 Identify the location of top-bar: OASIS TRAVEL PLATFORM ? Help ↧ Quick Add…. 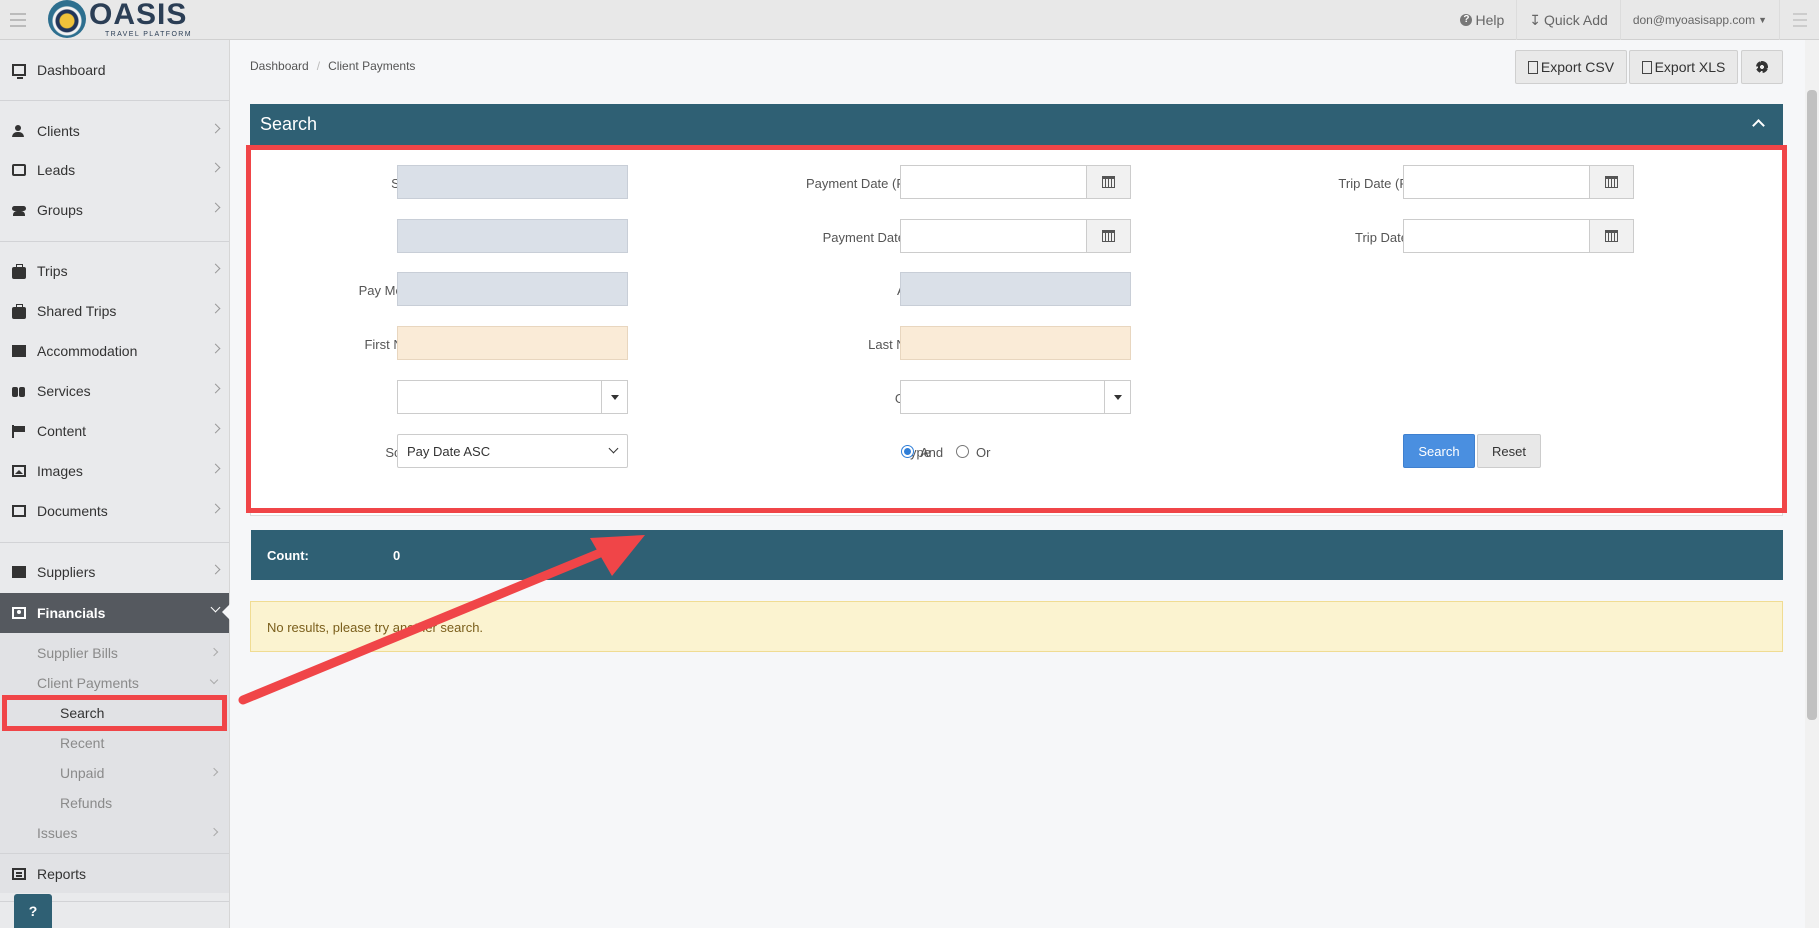
(909, 20).